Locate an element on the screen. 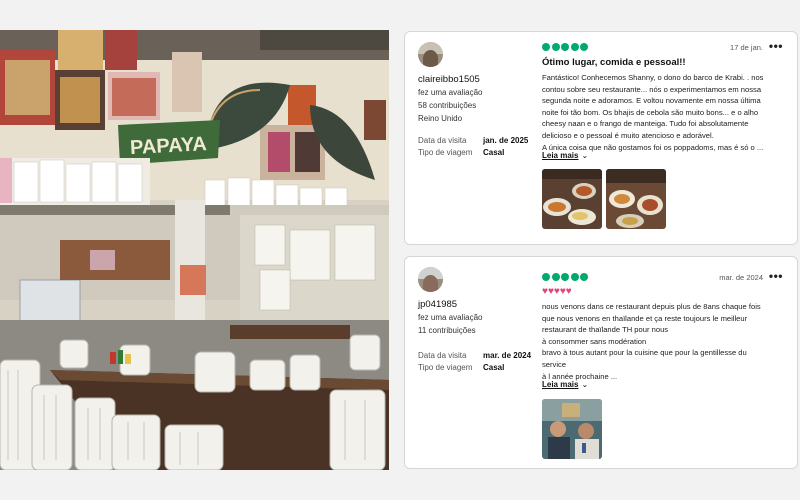 The width and height of the screenshot is (800, 500). contributions-count: 58 contribuições is located at coordinates (447, 105).